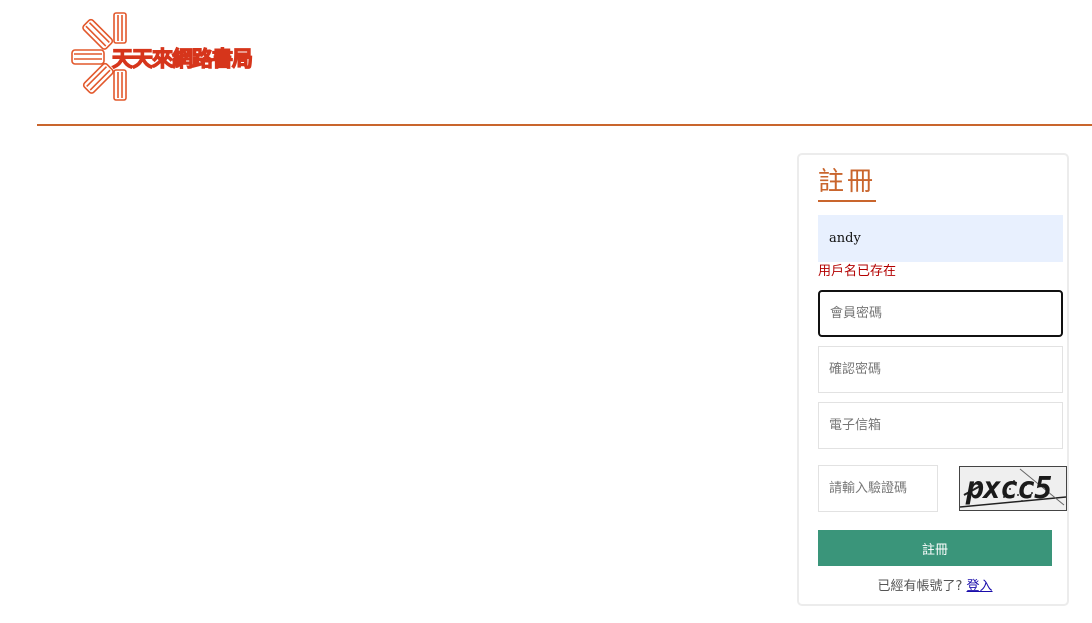 The image size is (1092, 623). What do you see at coordinates (1009, 488) in the screenshot?
I see `captcha-code: pxcc5` at bounding box center [1009, 488].